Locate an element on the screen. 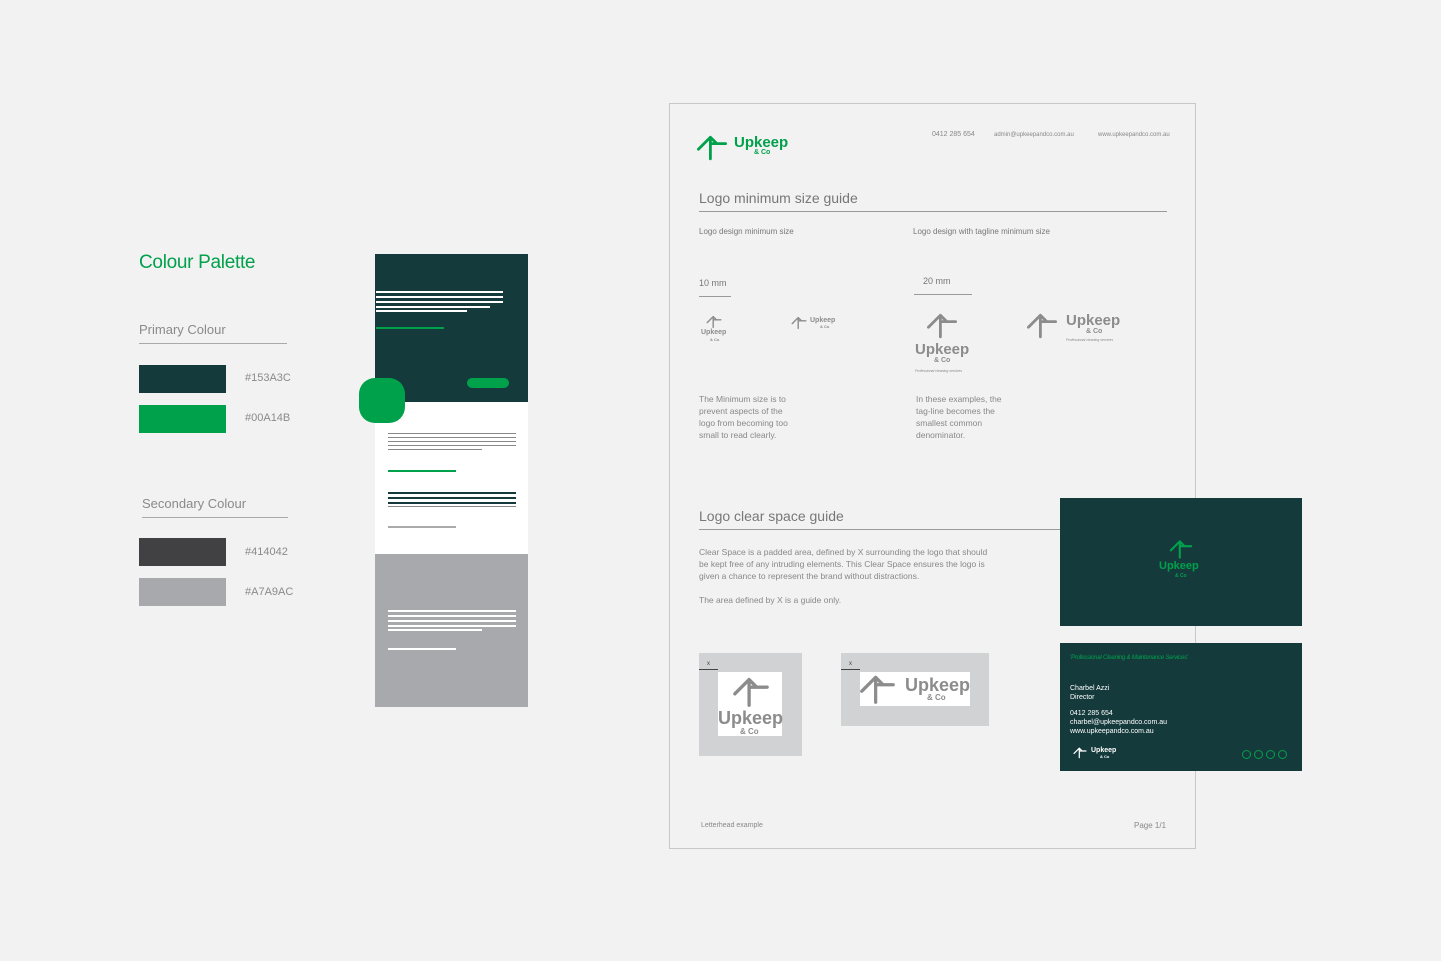 The height and width of the screenshot is (961, 1441). logo-min-stacked-word: Upkeep is located at coordinates (714, 332).